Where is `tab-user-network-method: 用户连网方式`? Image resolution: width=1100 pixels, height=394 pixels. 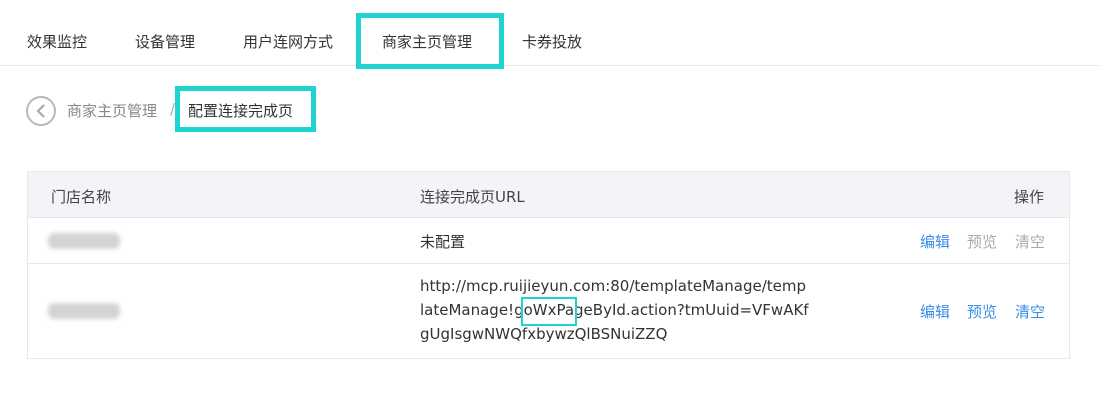
tab-user-network-method: 用户连网方式 is located at coordinates (288, 33).